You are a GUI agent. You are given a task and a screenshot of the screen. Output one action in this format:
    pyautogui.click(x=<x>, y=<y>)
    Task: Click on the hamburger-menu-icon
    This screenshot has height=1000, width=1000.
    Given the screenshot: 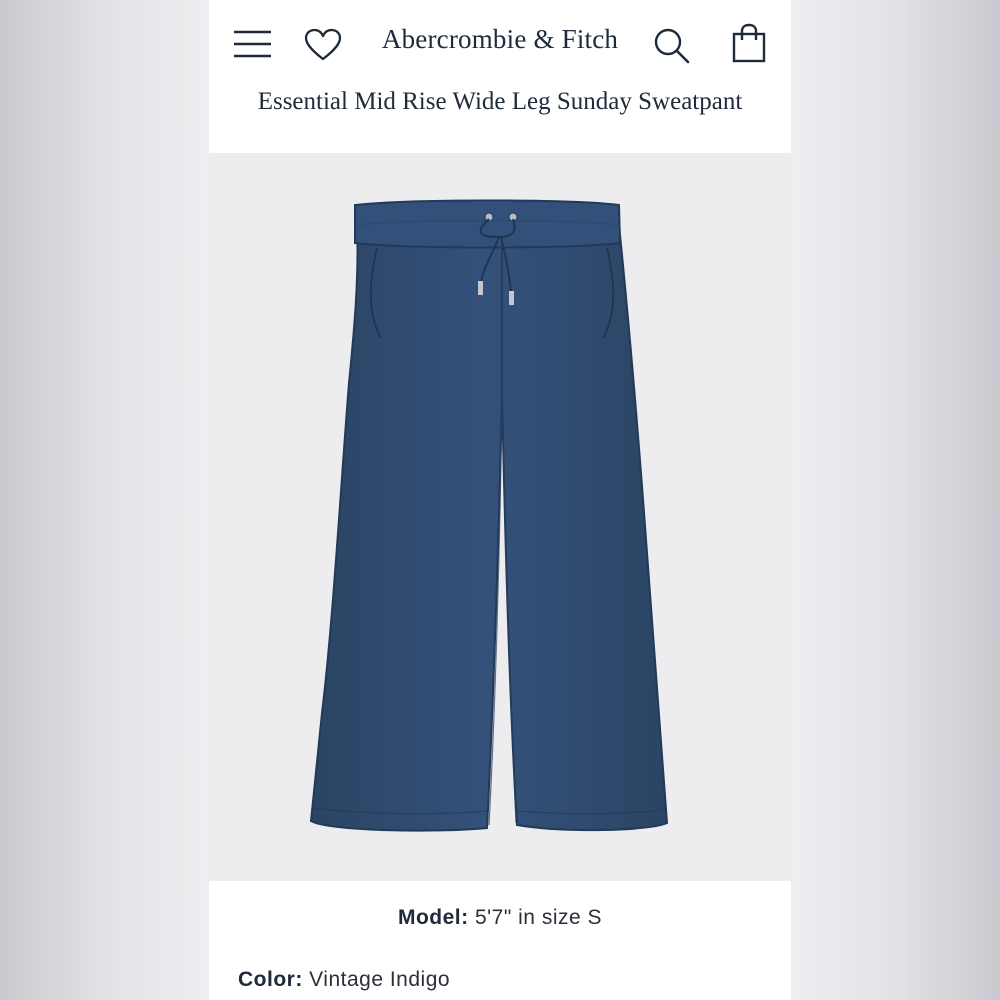 What is the action you would take?
    pyautogui.click(x=253, y=44)
    